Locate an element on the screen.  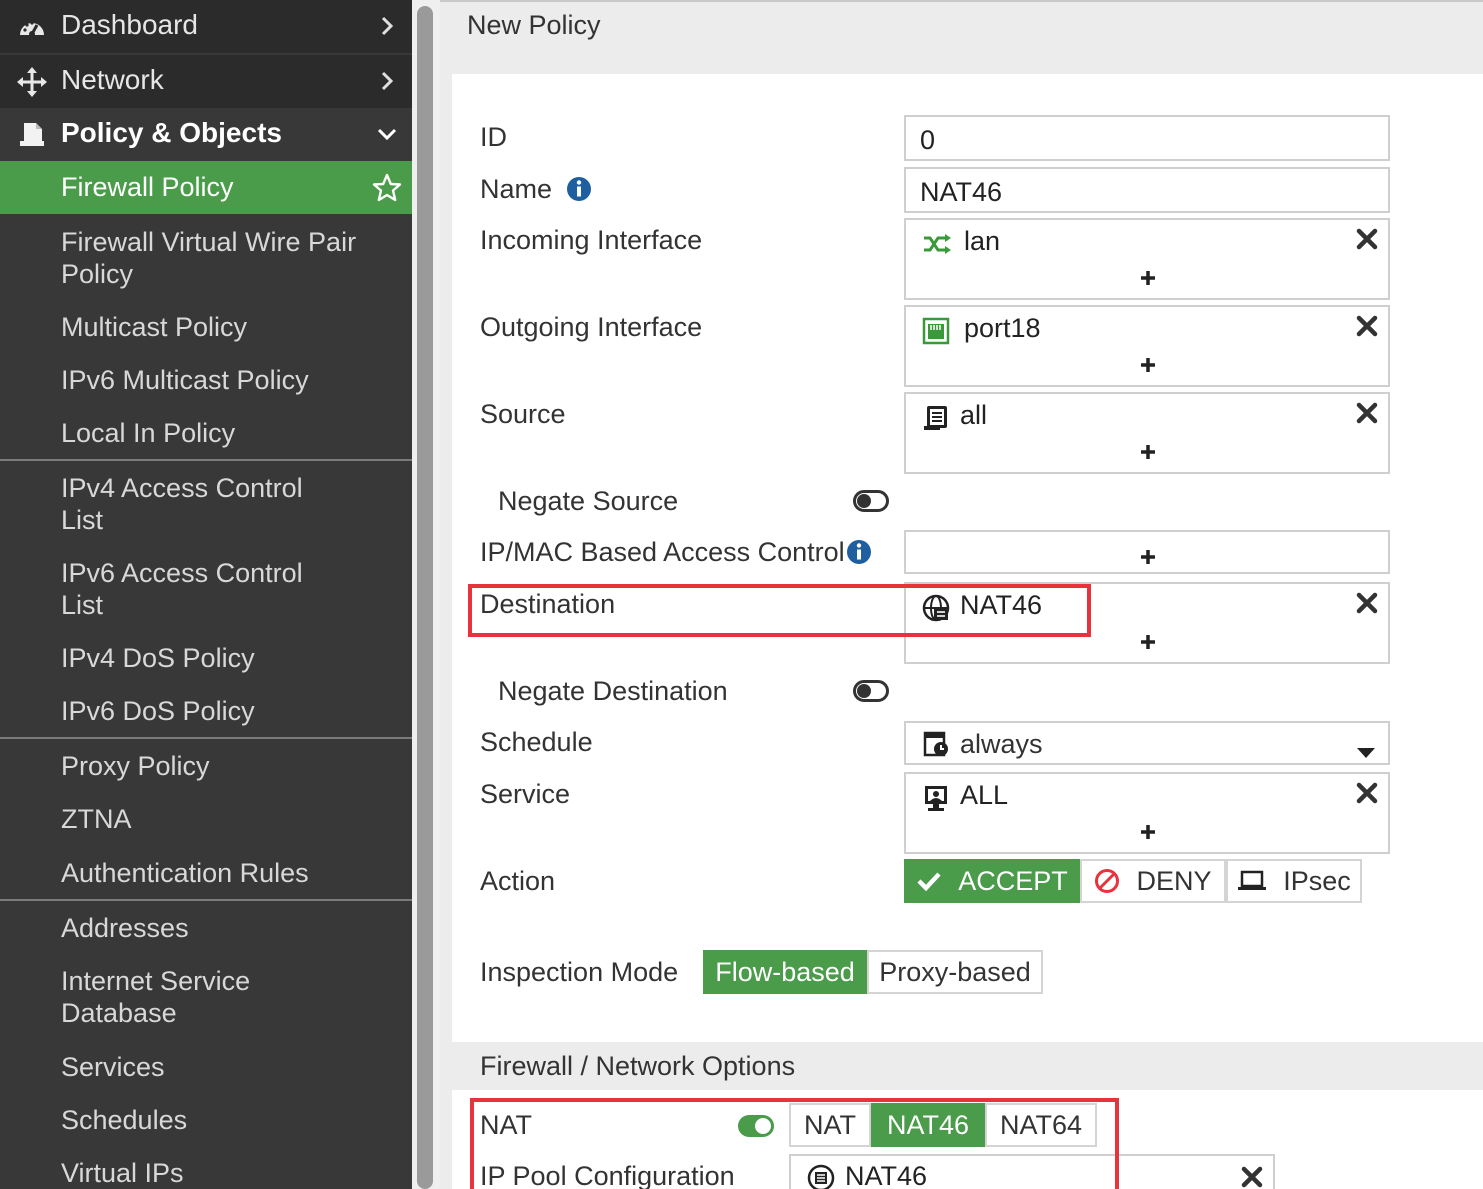
service-field: ALL is located at coordinates (1147, 813).